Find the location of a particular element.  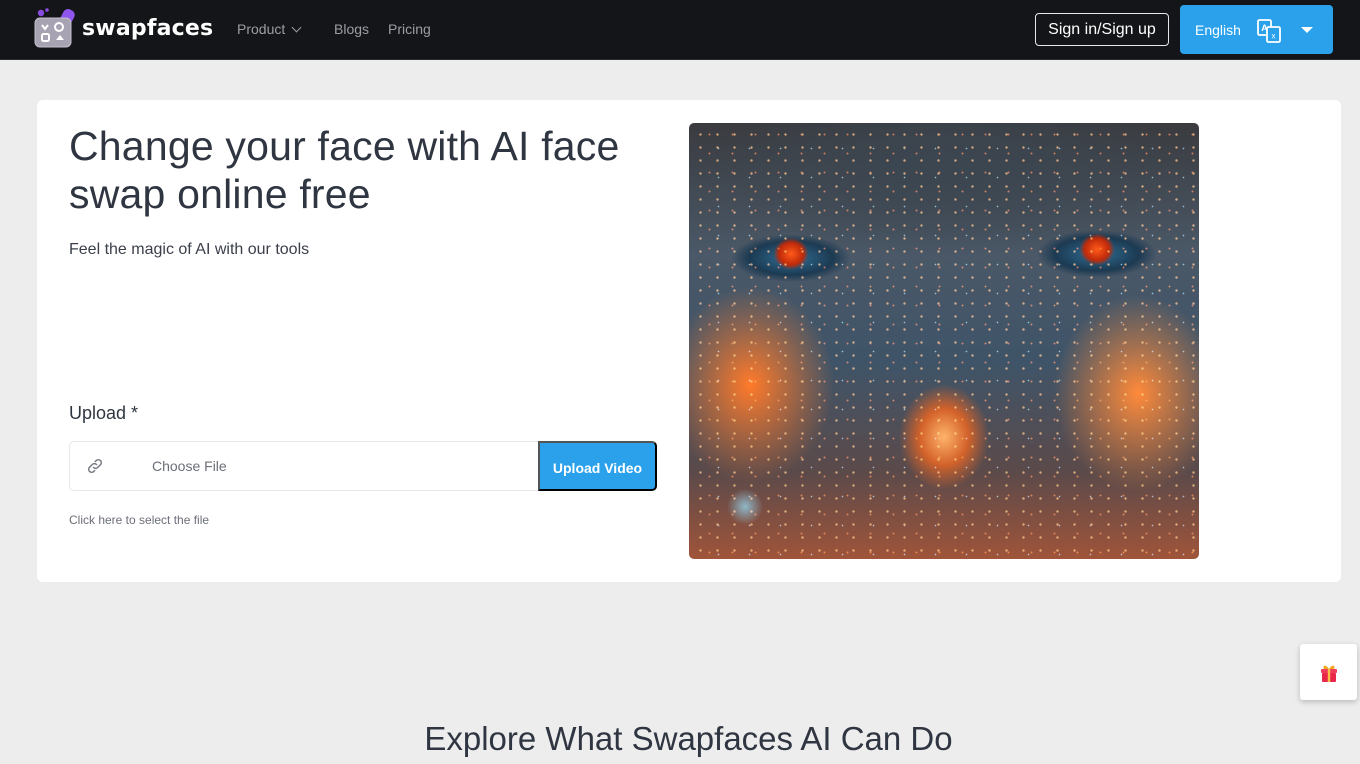

translate-icon: A x is located at coordinates (1269, 31).